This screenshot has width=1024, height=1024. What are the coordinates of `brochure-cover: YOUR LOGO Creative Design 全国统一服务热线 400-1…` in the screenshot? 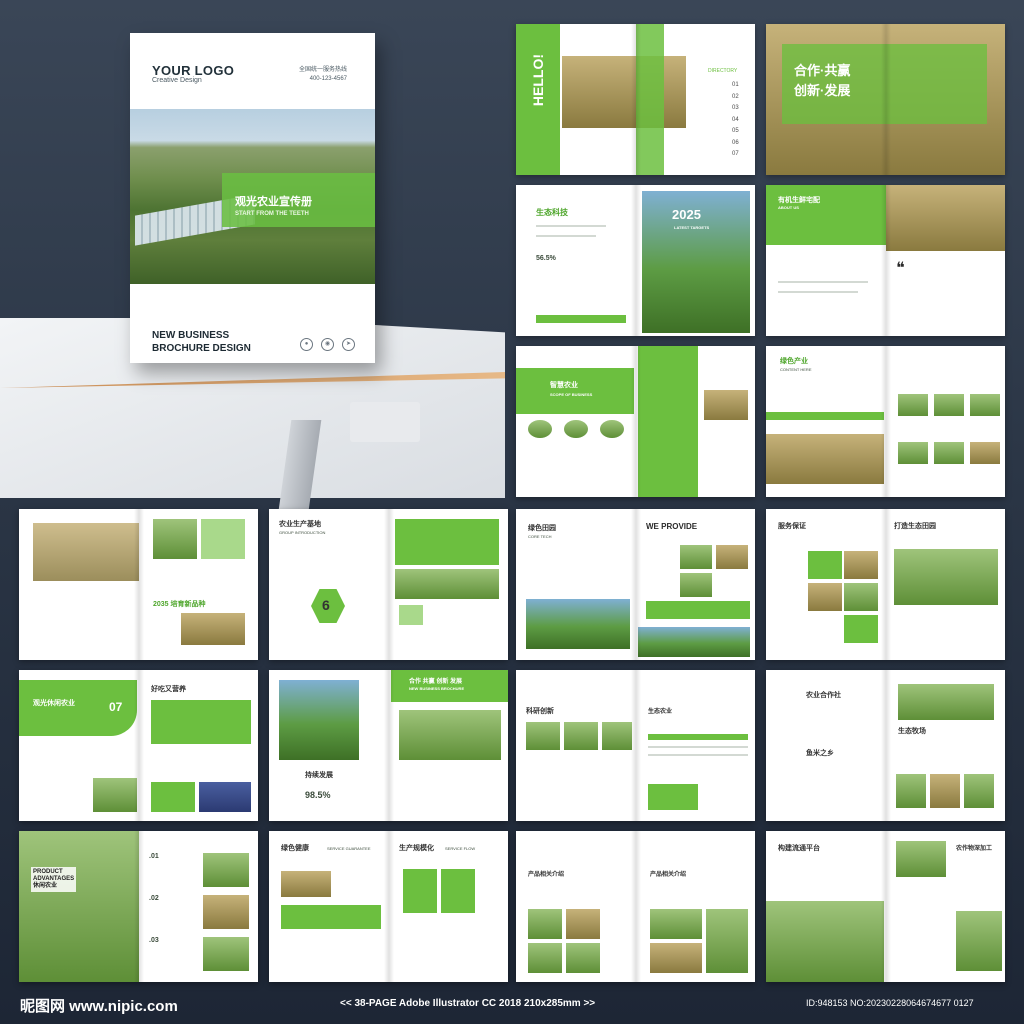 It's located at (252, 198).